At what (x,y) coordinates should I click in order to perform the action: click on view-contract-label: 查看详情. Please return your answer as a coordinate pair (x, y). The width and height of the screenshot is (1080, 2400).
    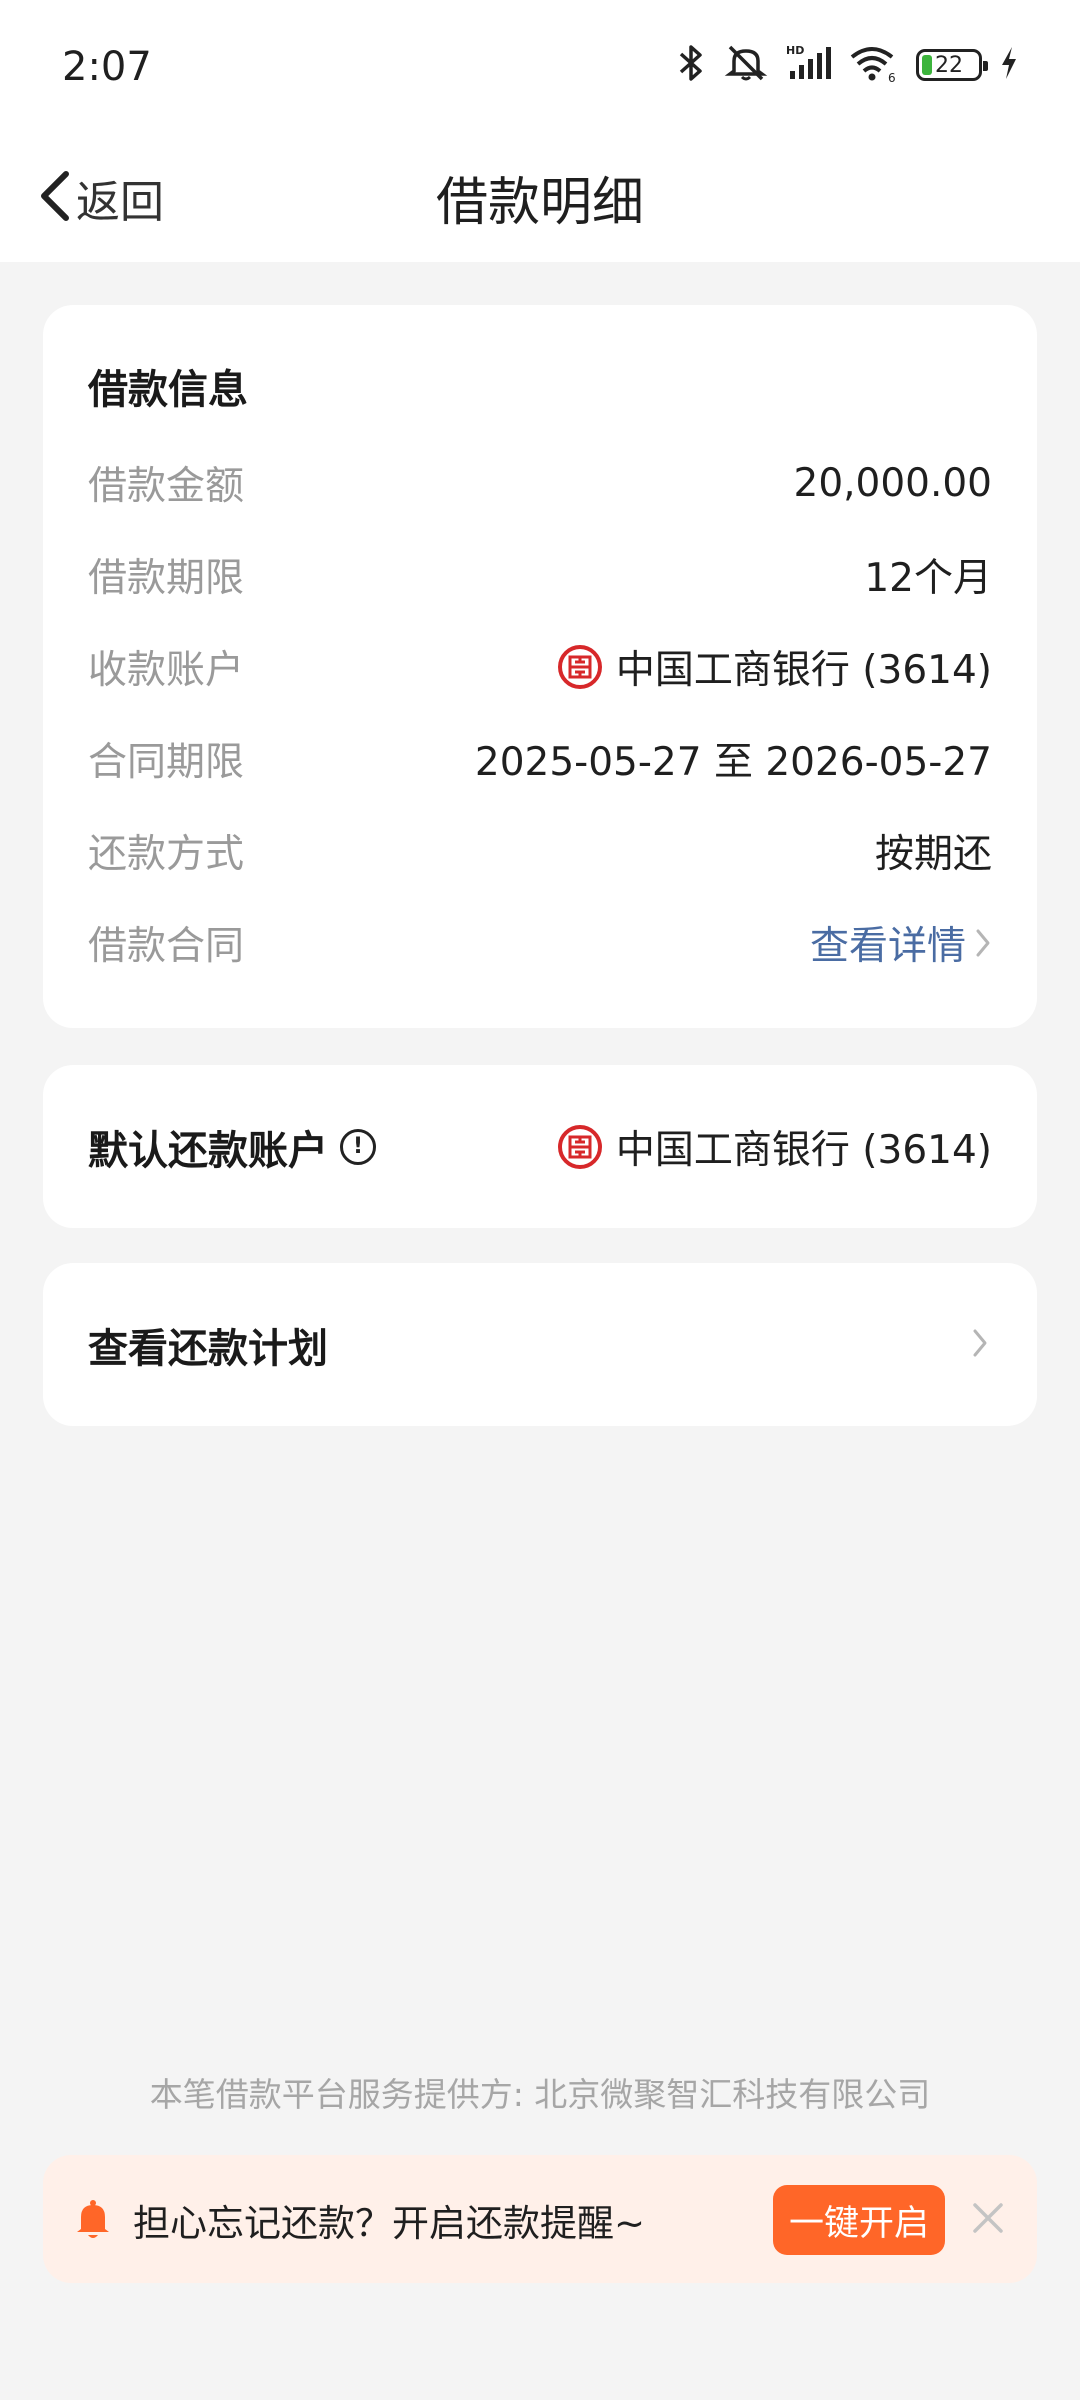
    Looking at the image, I should click on (887, 946).